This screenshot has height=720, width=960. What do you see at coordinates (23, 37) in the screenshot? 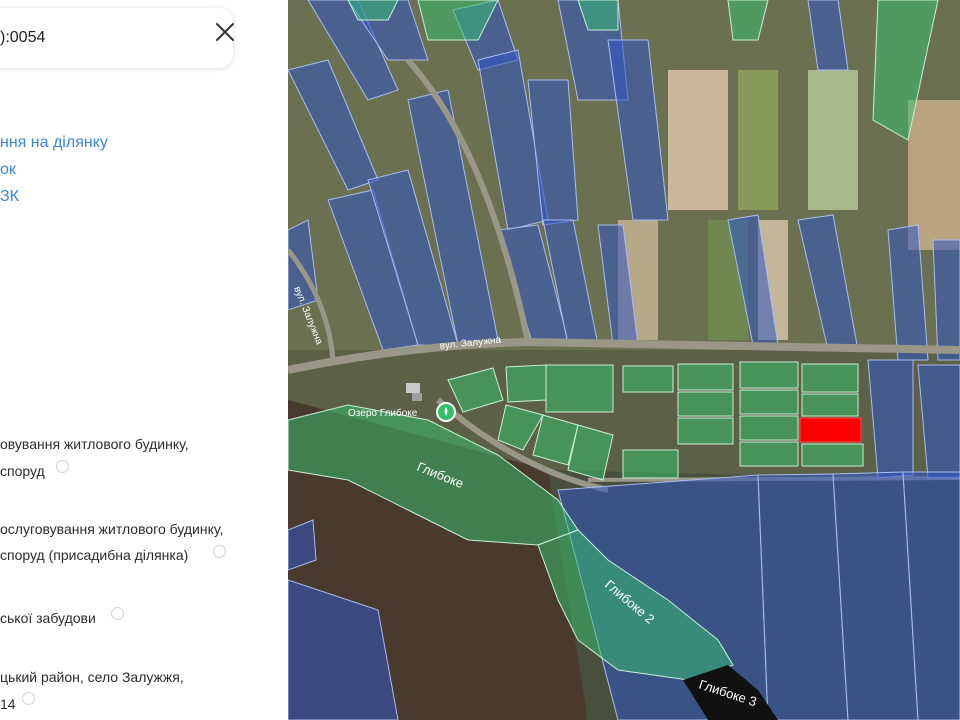
I see `cadastral-number: ):0054` at bounding box center [23, 37].